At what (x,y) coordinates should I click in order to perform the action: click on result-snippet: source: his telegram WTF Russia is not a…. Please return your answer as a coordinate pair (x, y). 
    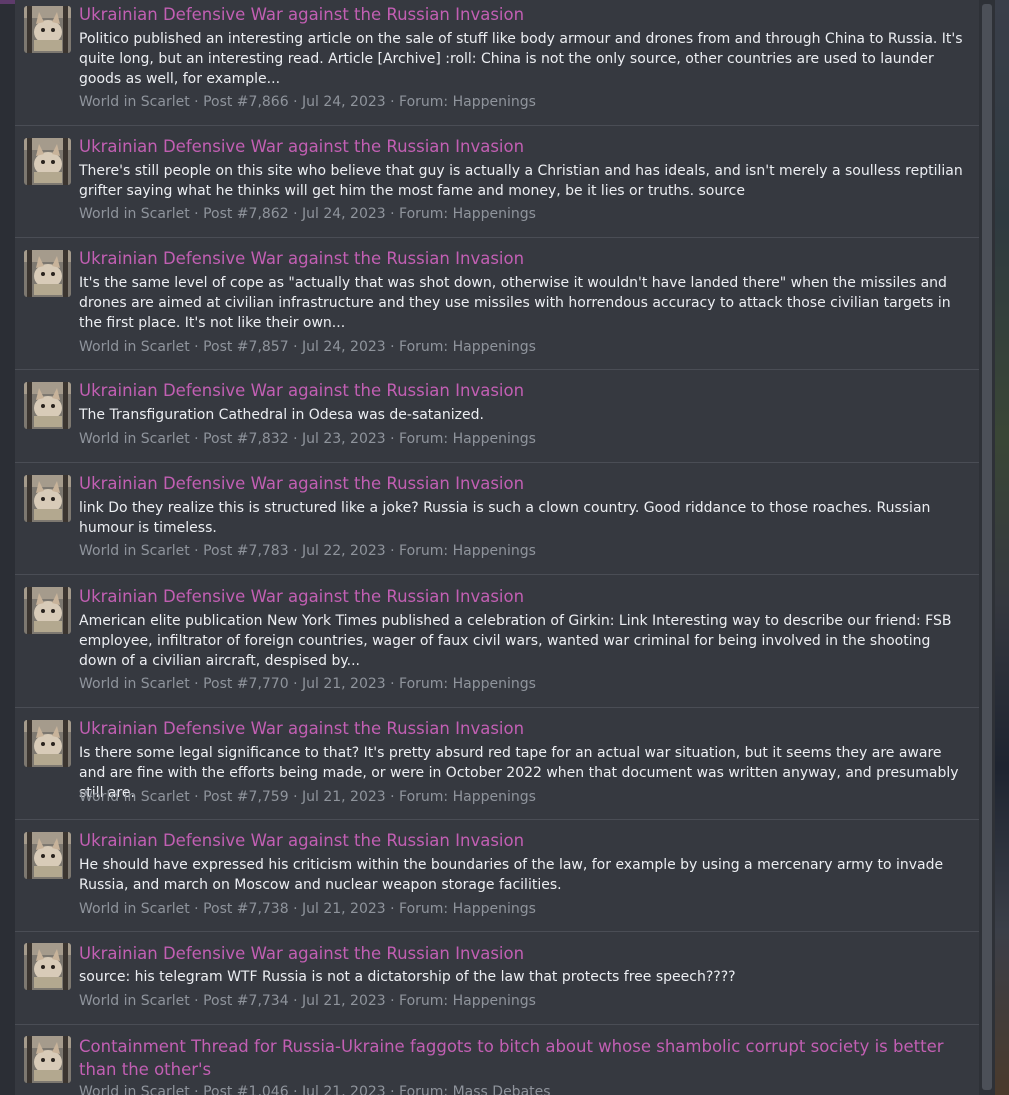
    Looking at the image, I should click on (407, 977).